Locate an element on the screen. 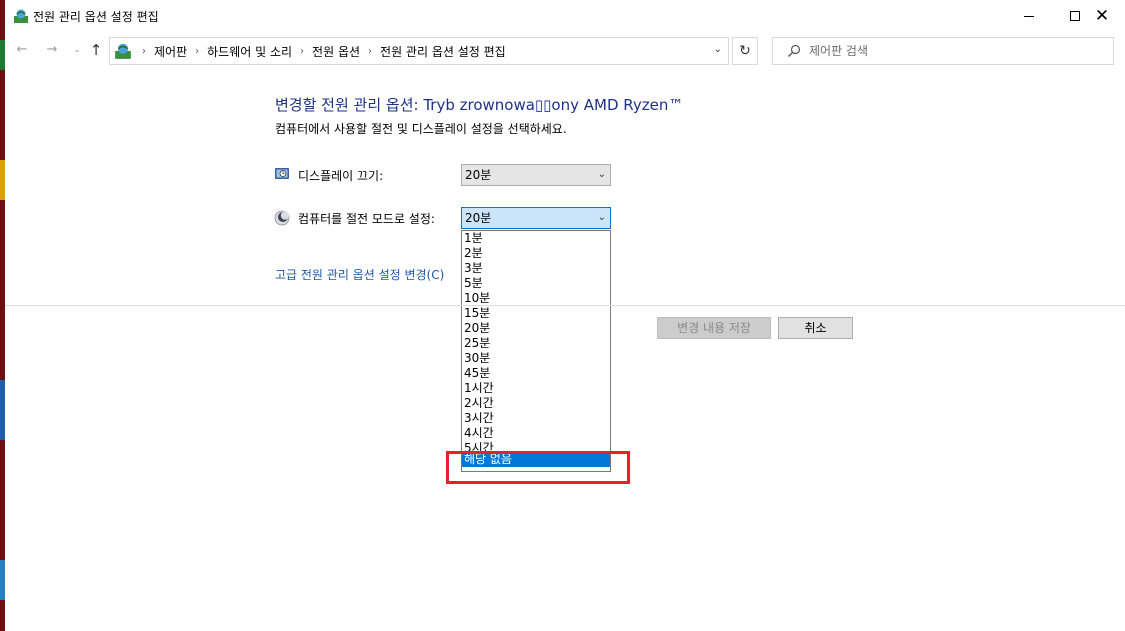 The height and width of the screenshot is (631, 1125). page-description: 컴퓨터에서 사용할 절전 및 디스플레이 설정을 선택하세요. is located at coordinates (421, 129).